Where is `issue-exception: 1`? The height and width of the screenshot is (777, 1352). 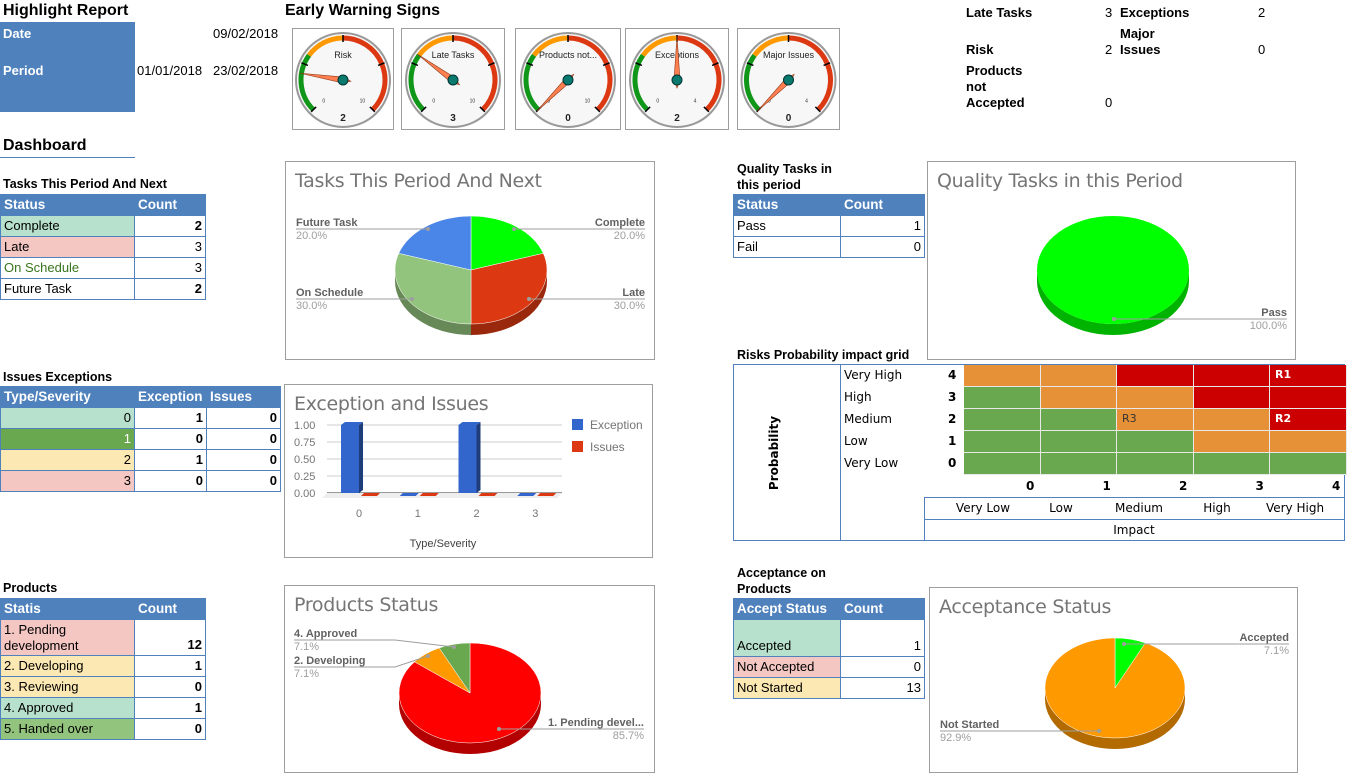
issue-exception: 1 is located at coordinates (170, 460).